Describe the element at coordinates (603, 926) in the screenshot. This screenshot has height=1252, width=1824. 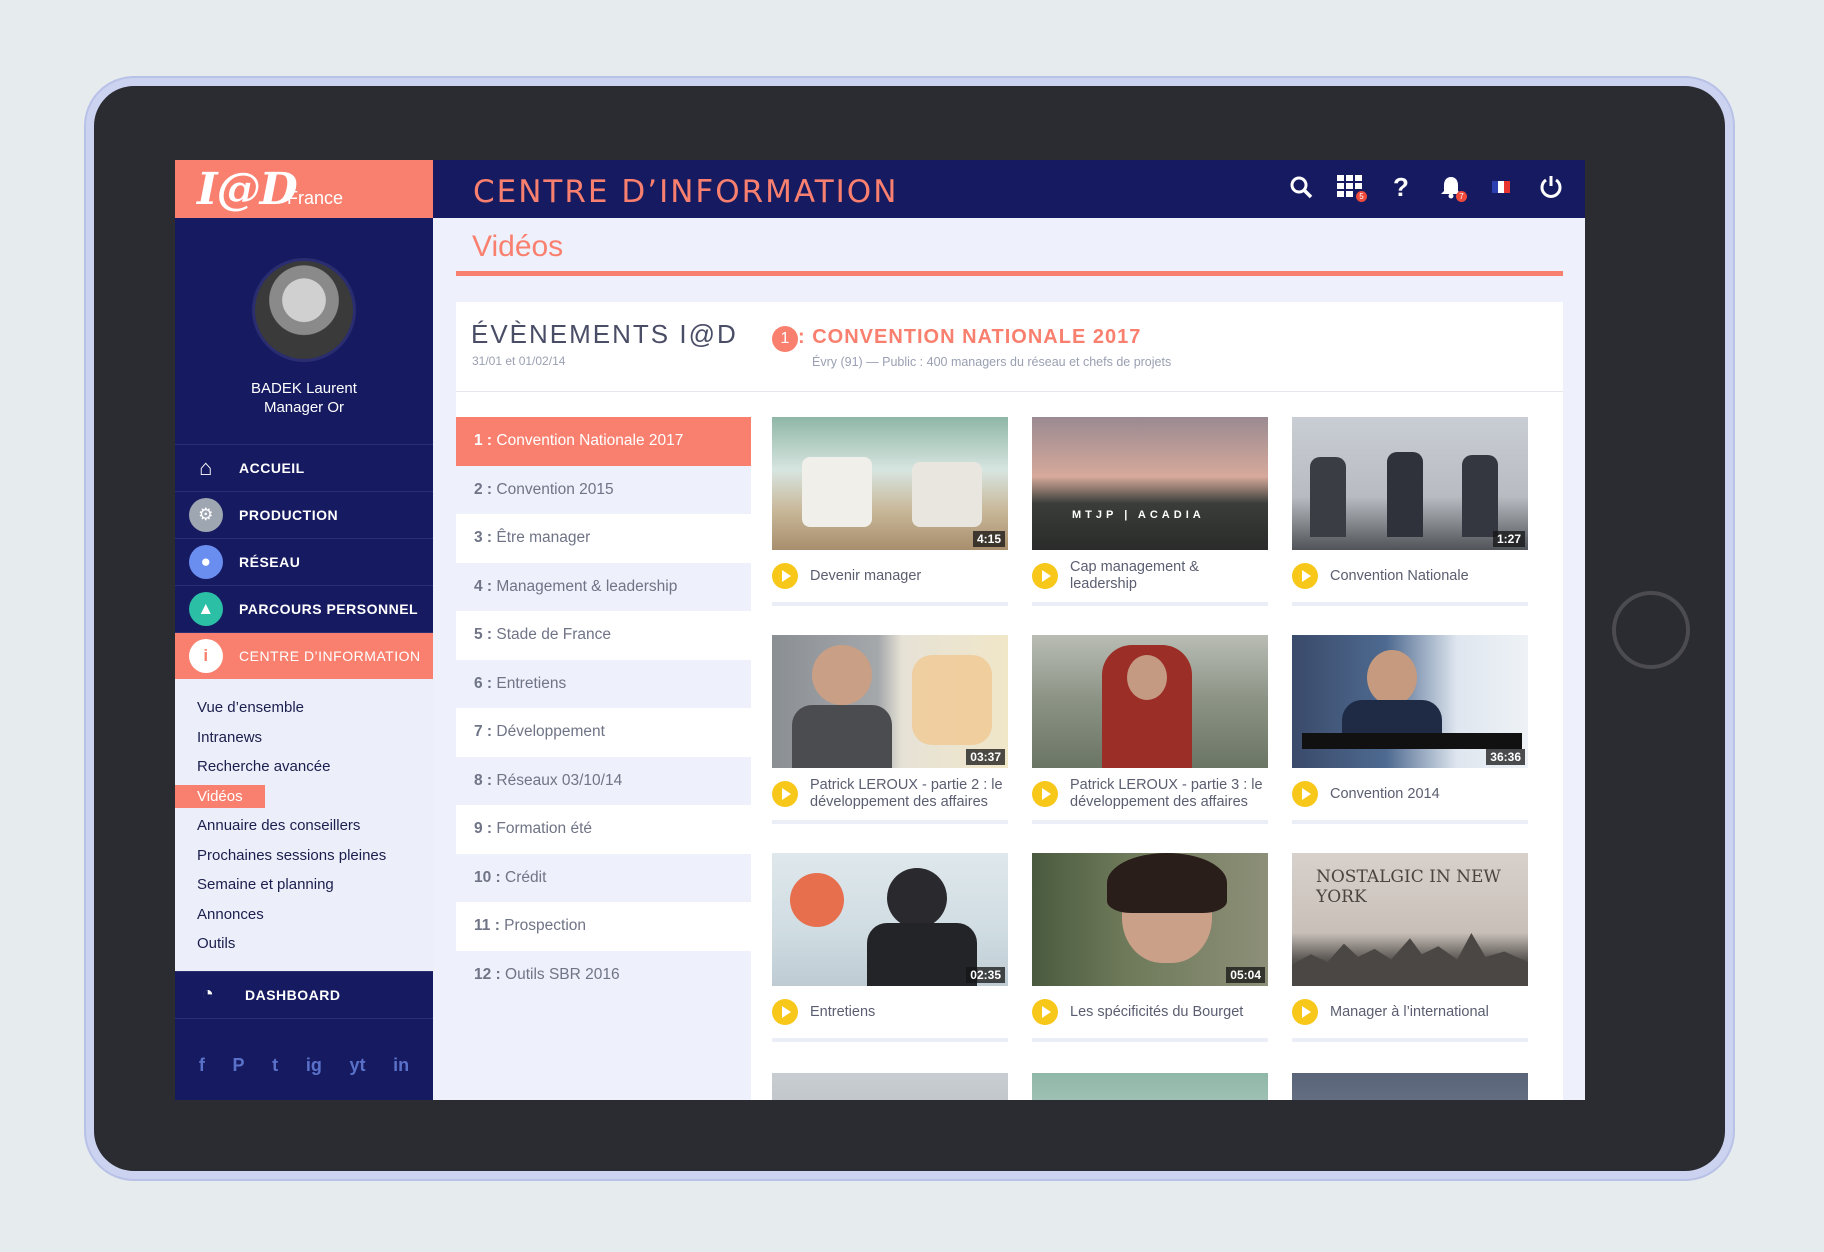
I see `event-item: 11 : Prospection` at that location.